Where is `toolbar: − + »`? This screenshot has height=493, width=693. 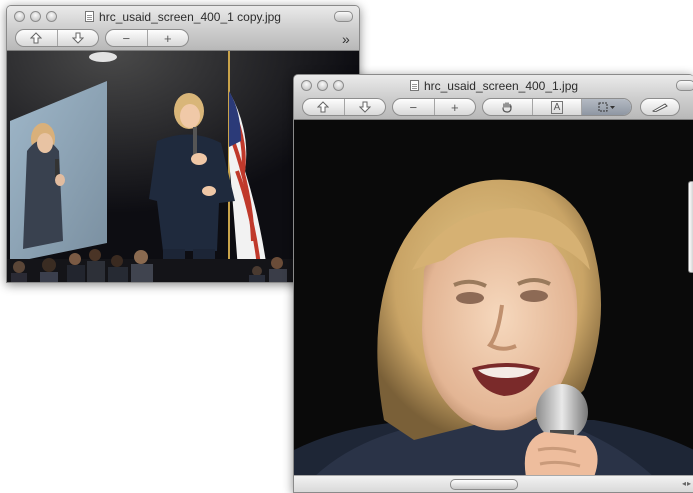
toolbar: − + » is located at coordinates (183, 39).